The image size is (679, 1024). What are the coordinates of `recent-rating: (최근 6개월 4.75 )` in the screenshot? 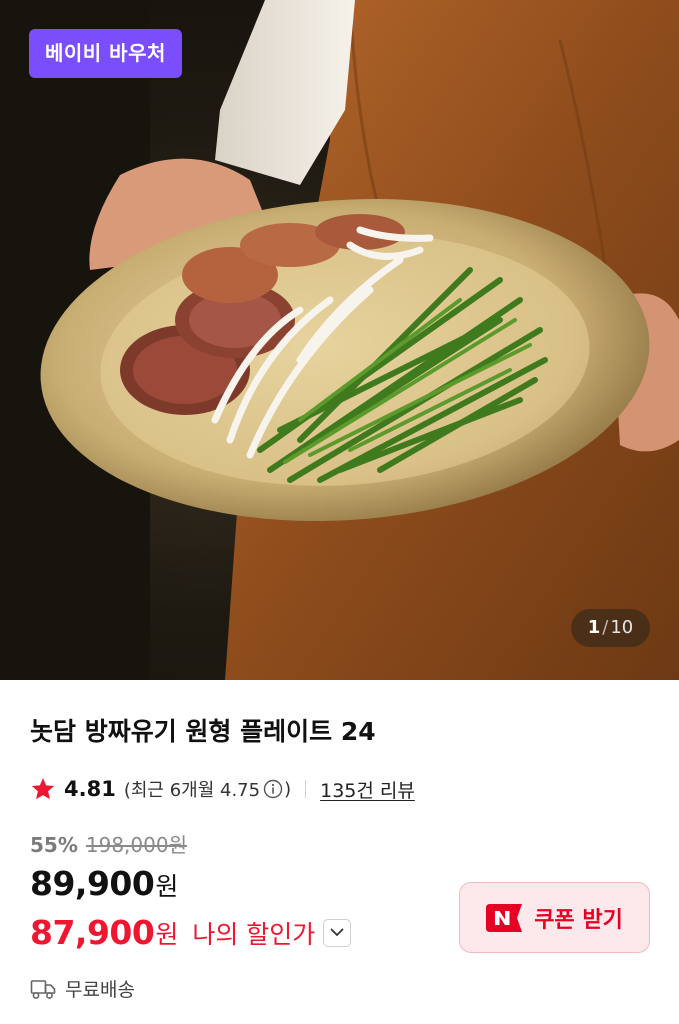 It's located at (207, 789).